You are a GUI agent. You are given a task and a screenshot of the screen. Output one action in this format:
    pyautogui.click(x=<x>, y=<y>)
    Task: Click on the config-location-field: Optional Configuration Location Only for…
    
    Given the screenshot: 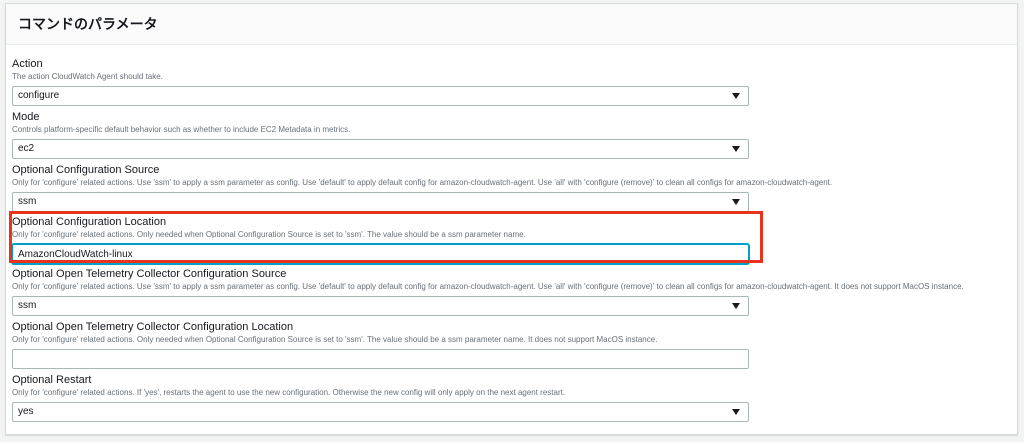 What is the action you would take?
    pyautogui.click(x=380, y=240)
    